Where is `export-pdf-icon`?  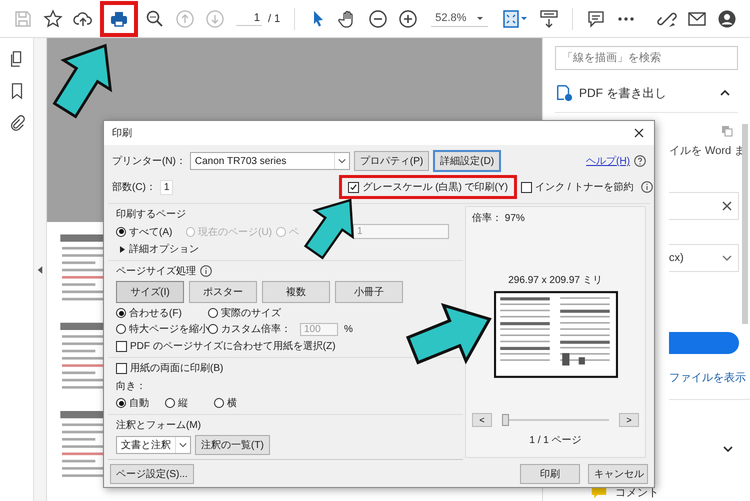
export-pdf-icon is located at coordinates (564, 93).